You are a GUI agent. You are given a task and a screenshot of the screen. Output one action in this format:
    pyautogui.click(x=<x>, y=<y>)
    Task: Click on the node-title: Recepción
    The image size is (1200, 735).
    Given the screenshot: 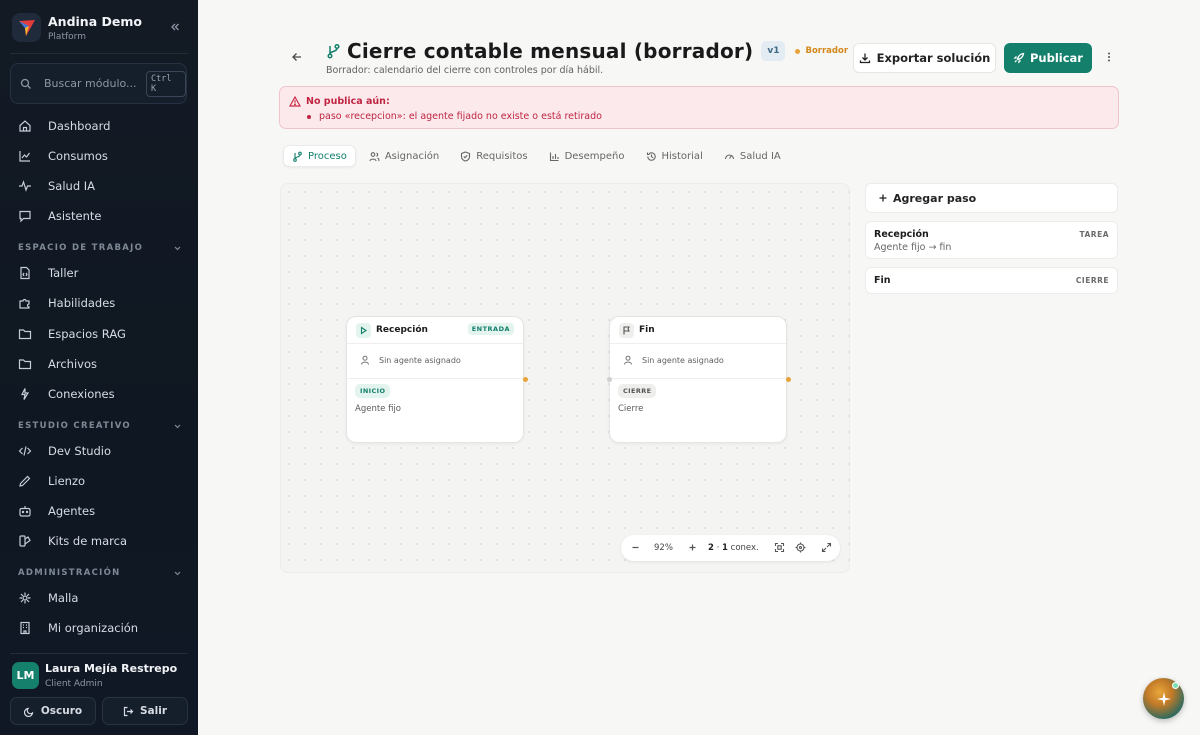 What is the action you would take?
    pyautogui.click(x=402, y=330)
    